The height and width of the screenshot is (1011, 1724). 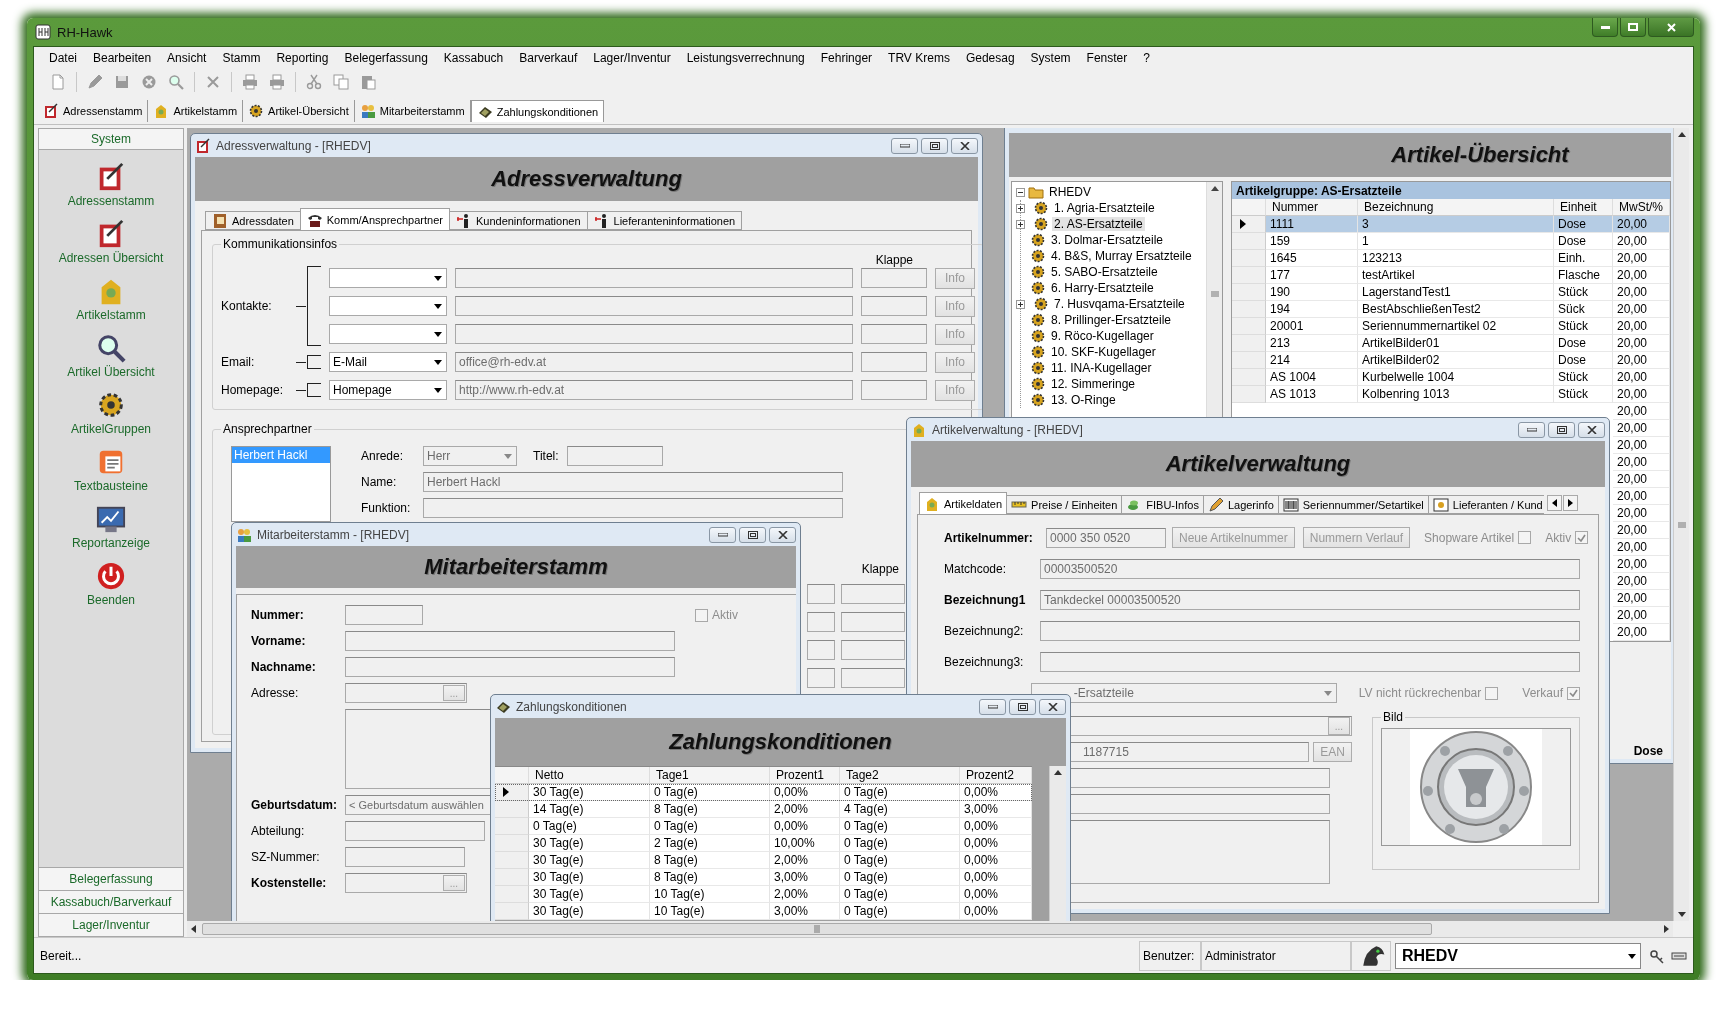 What do you see at coordinates (111, 470) in the screenshot?
I see `sidebar-item: Textbausteine` at bounding box center [111, 470].